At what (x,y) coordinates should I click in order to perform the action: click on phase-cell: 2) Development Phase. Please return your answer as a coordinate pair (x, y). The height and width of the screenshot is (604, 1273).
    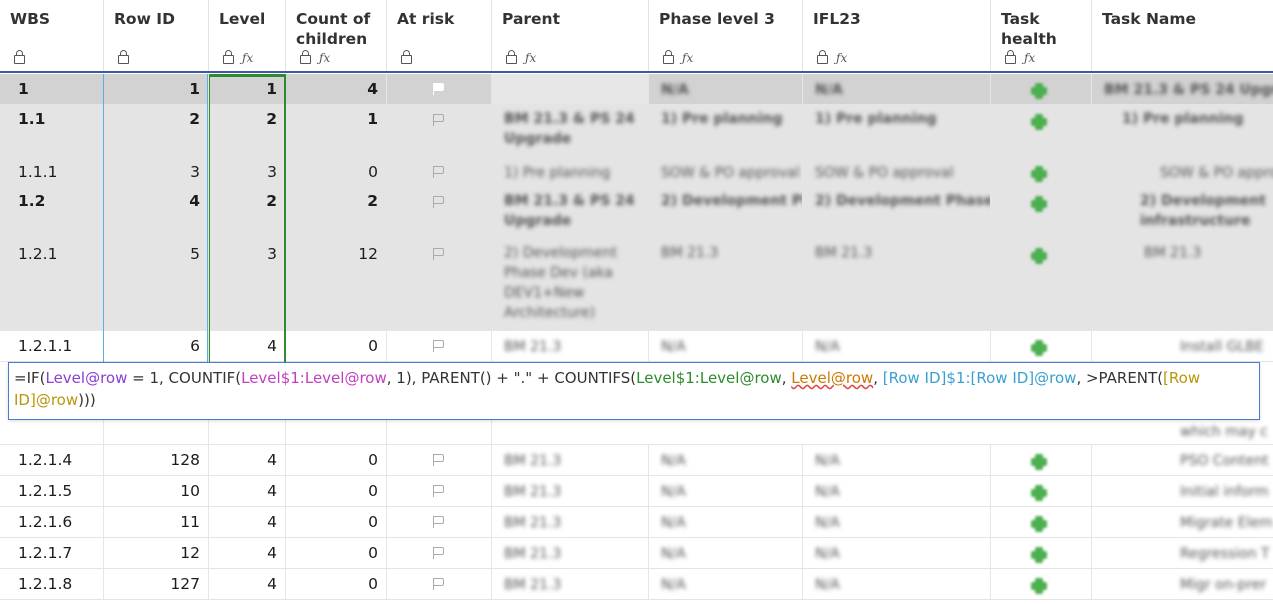
    Looking at the image, I should click on (726, 212).